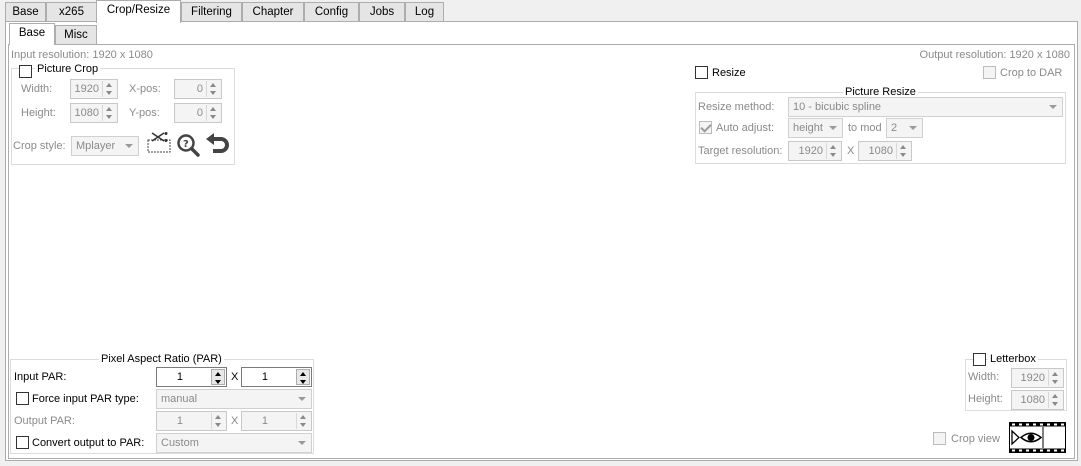 This screenshot has height=466, width=1081. Describe the element at coordinates (160, 143) in the screenshot. I see `crop-scissors-icon` at that location.